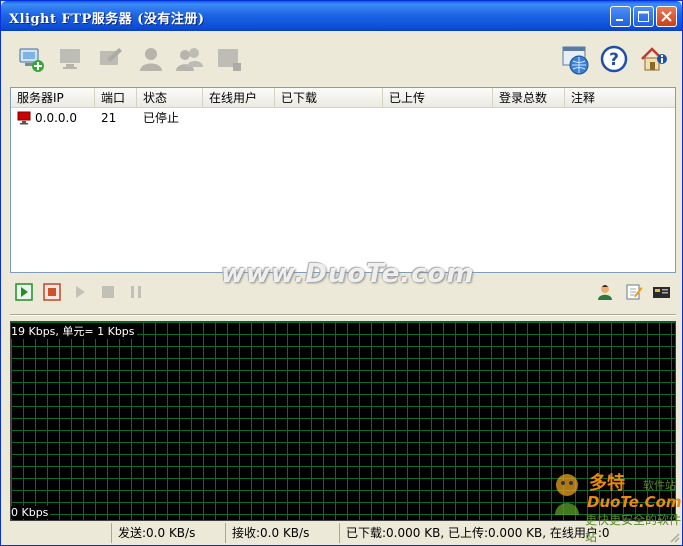 The width and height of the screenshot is (683, 546). I want to click on cell-ip: 0.0.0.0, so click(53, 118).